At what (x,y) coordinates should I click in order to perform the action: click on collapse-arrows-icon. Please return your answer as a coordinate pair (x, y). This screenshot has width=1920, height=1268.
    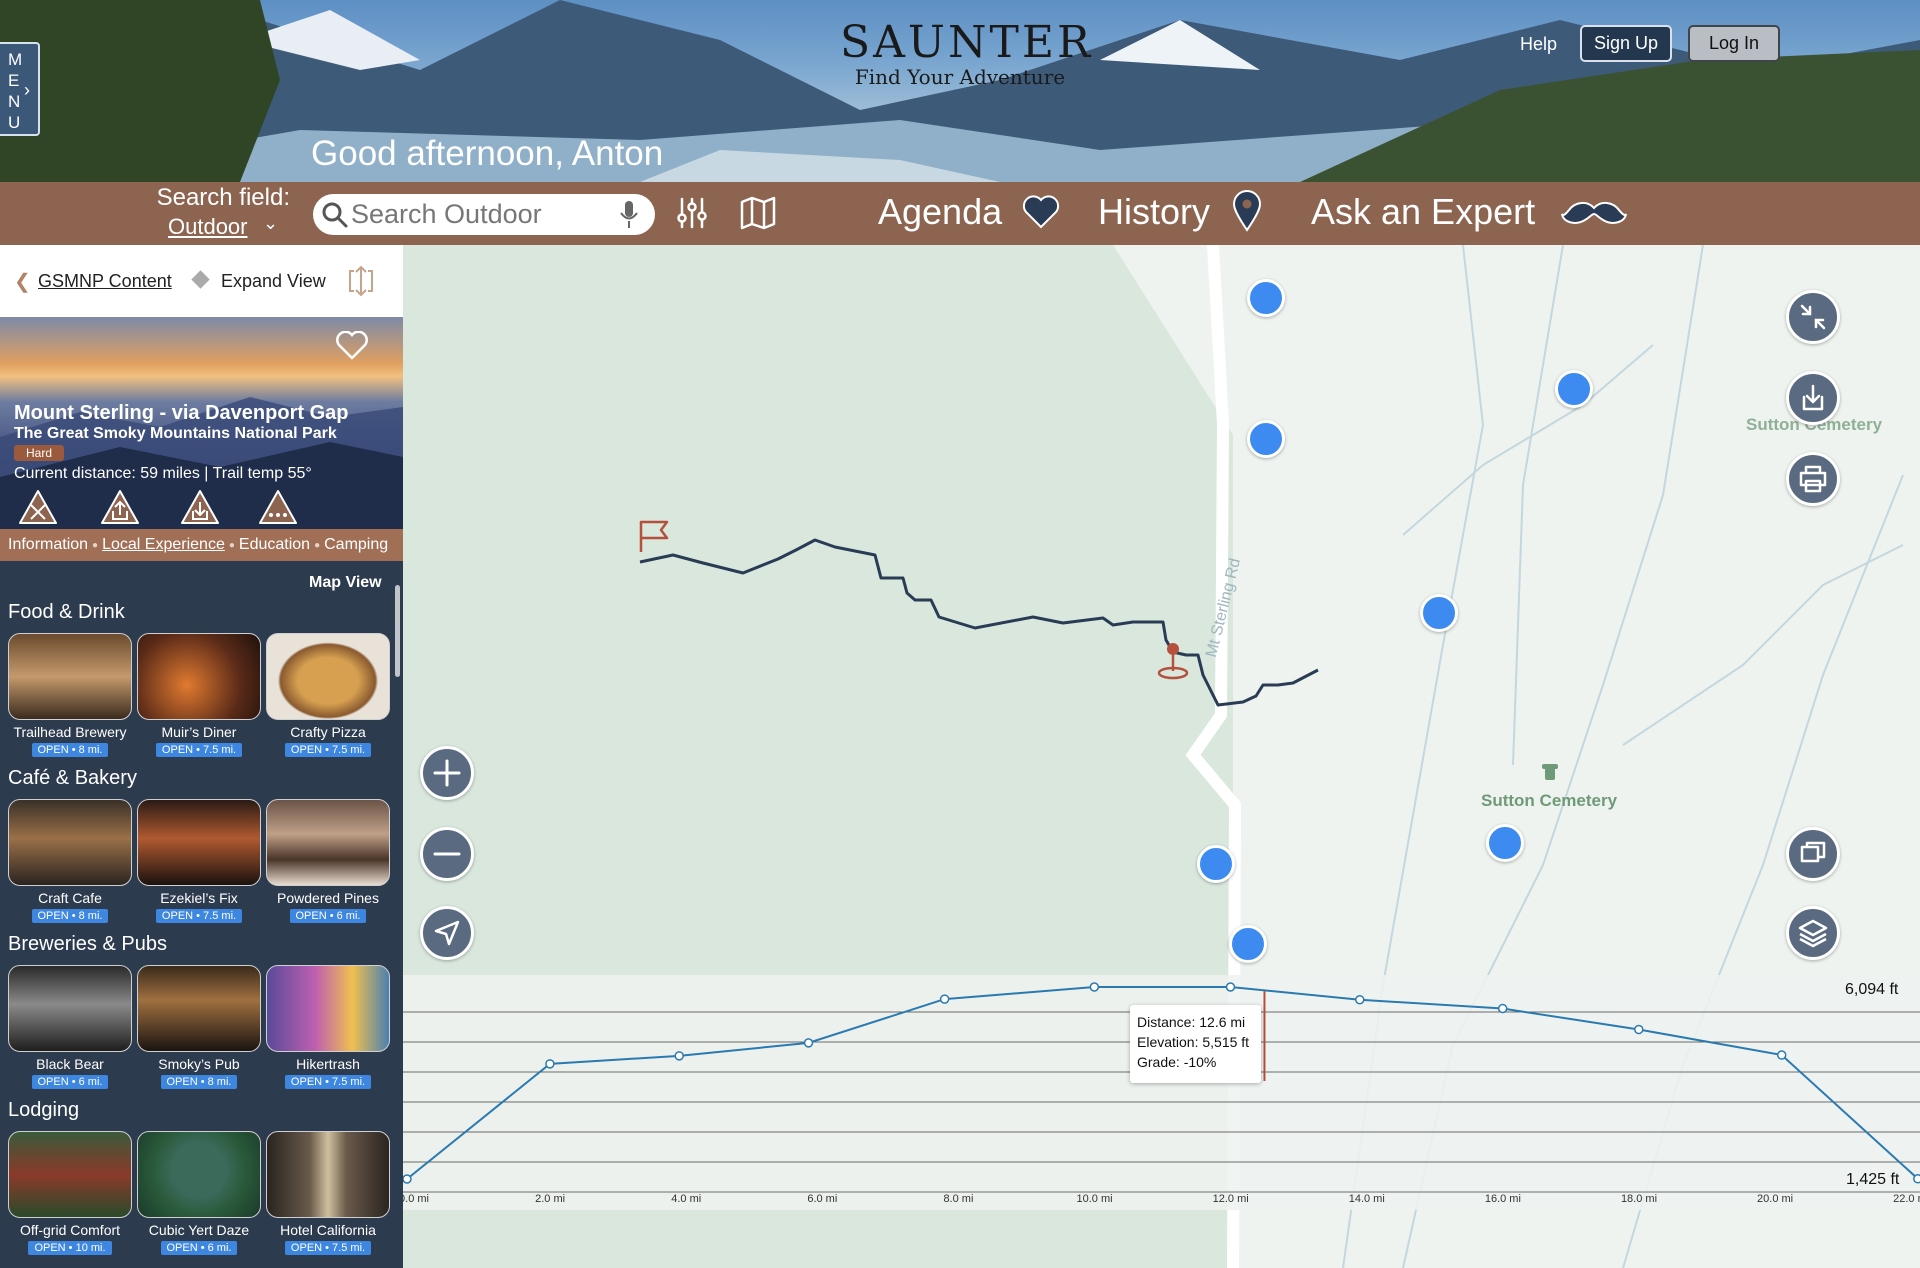
    Looking at the image, I should click on (1813, 317).